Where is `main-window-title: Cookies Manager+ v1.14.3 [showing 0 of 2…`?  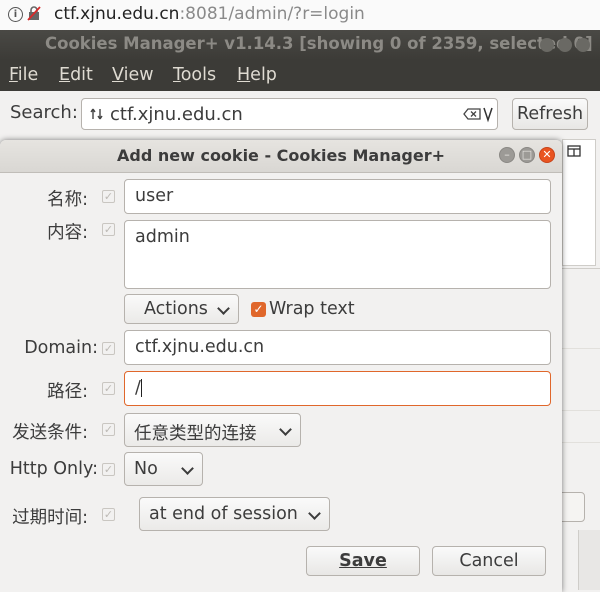
main-window-title: Cookies Manager+ v1.14.3 [showing 0 of 2… is located at coordinates (319, 43).